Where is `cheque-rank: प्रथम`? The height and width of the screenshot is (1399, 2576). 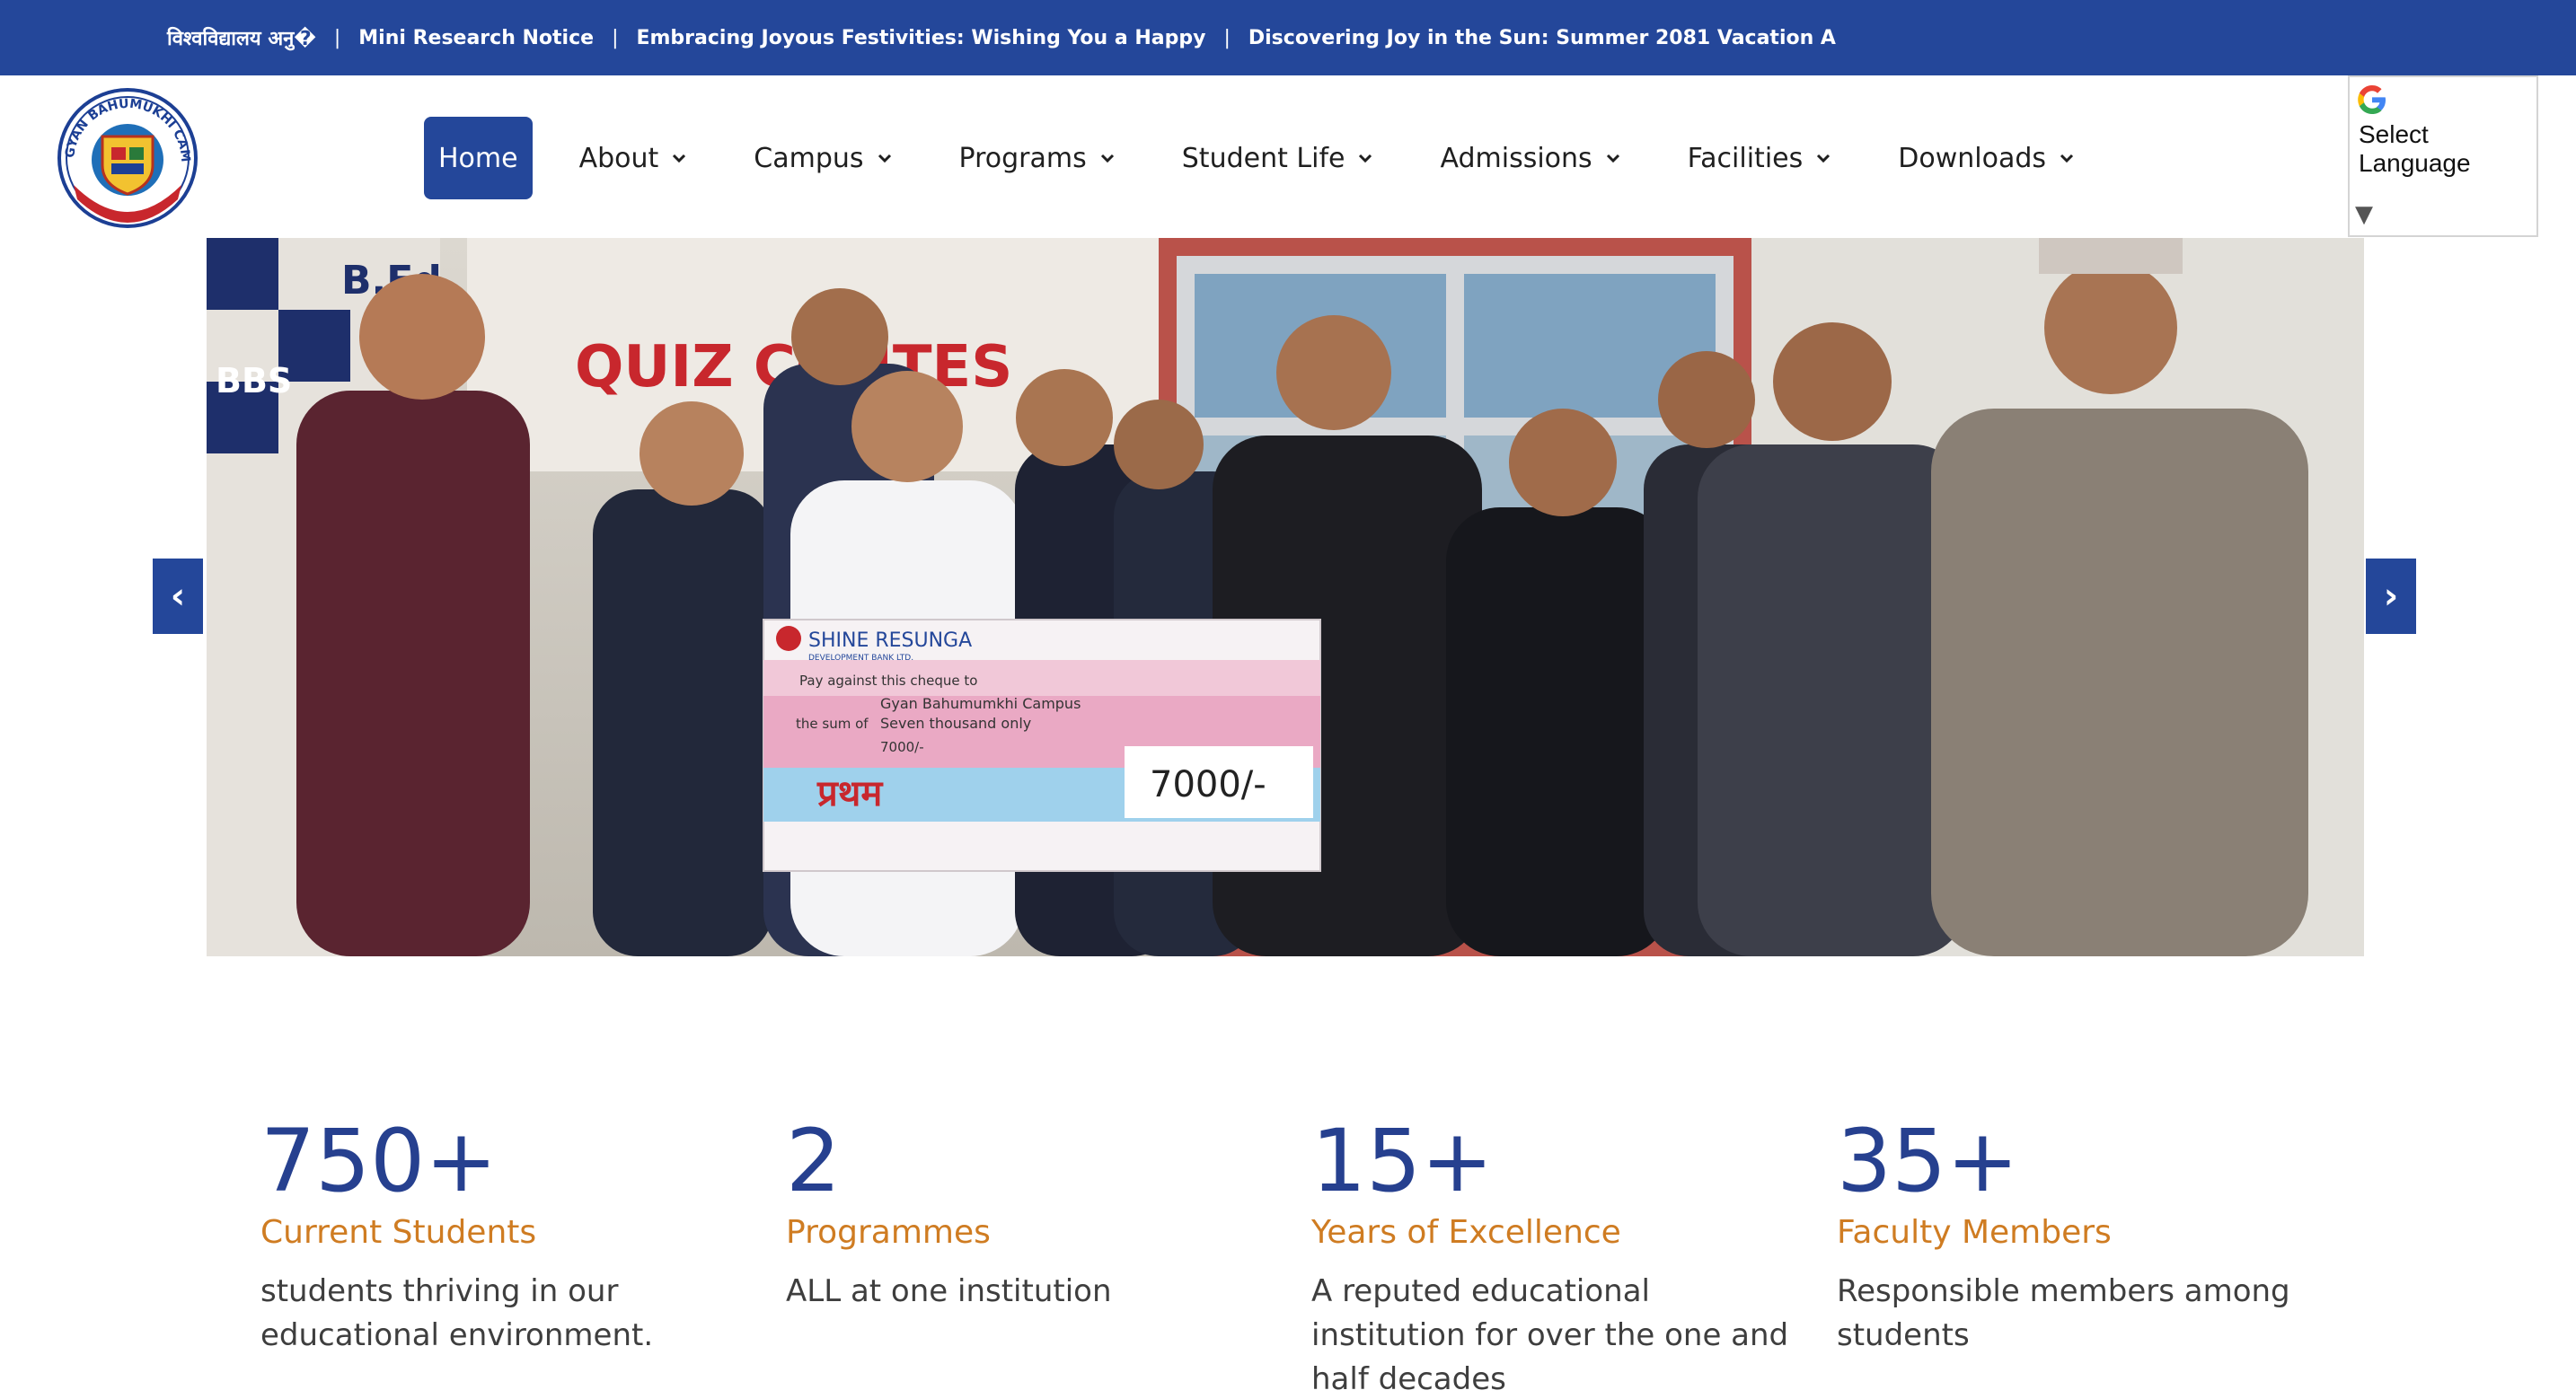 cheque-rank: प्रथम is located at coordinates (850, 793).